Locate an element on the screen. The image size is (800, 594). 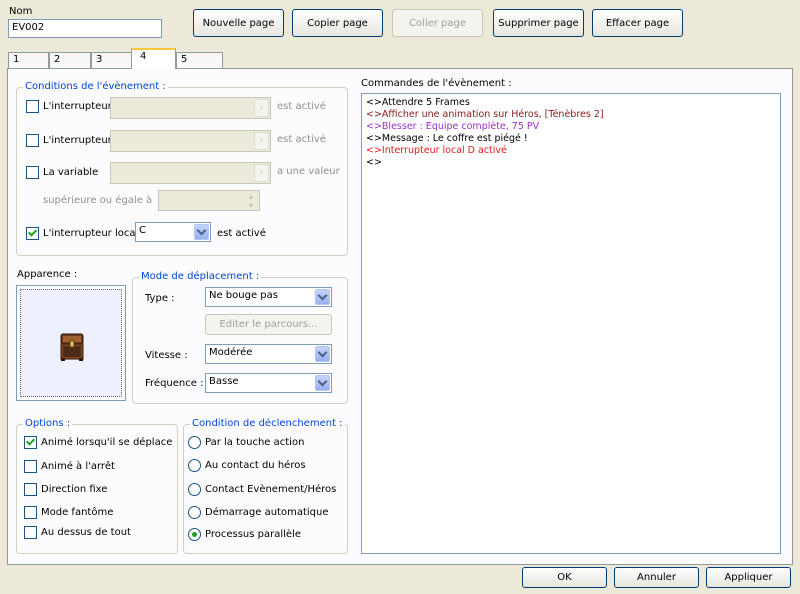
variable-label: La variable is located at coordinates (71, 172).